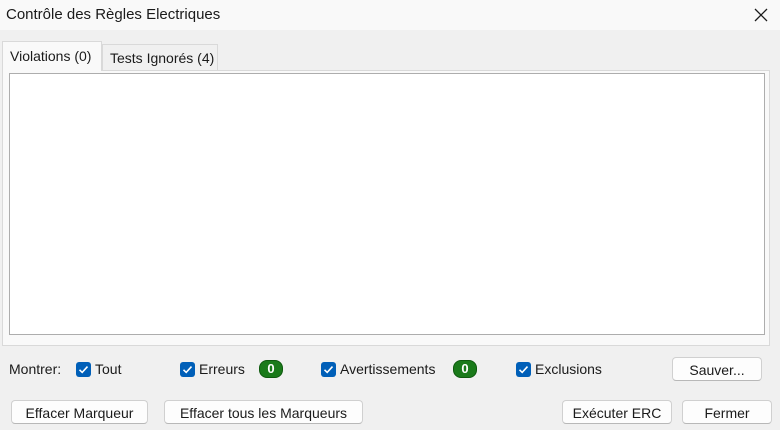 Image resolution: width=780 pixels, height=430 pixels. Describe the element at coordinates (617, 412) in the screenshot. I see `run-erc-button: Exécuter ERC` at that location.